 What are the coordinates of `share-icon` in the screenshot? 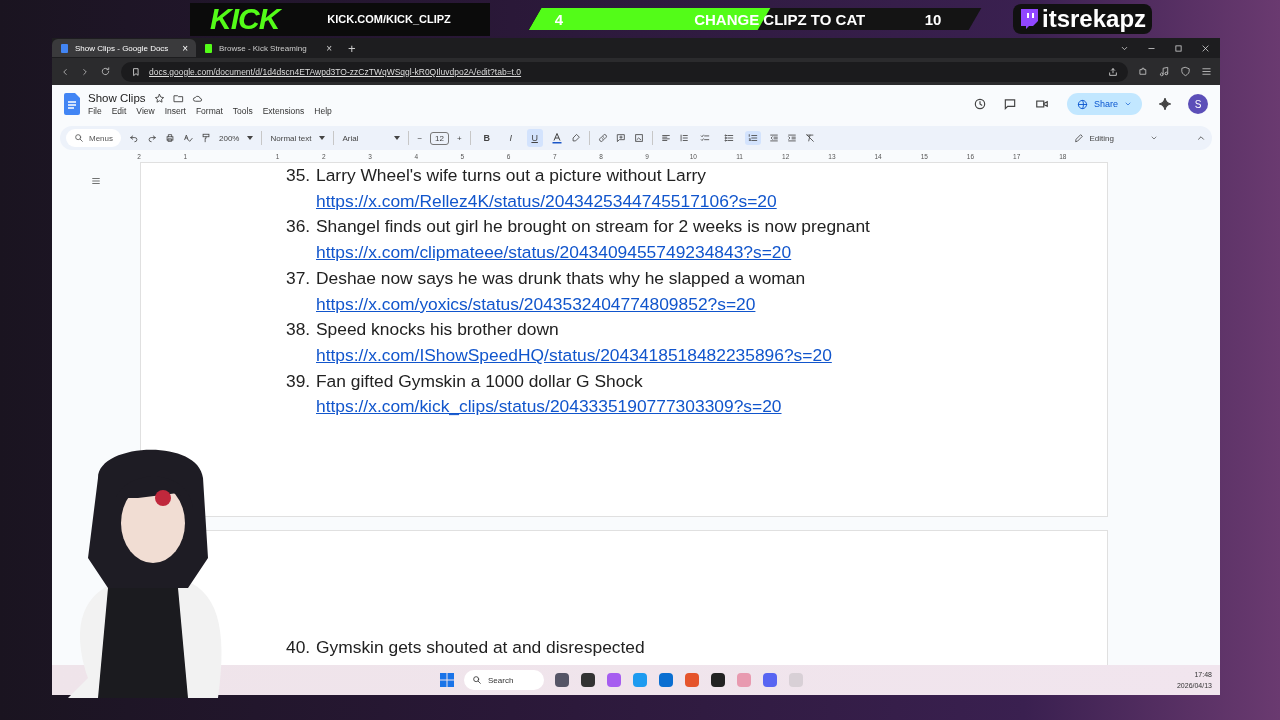 It's located at (1113, 71).